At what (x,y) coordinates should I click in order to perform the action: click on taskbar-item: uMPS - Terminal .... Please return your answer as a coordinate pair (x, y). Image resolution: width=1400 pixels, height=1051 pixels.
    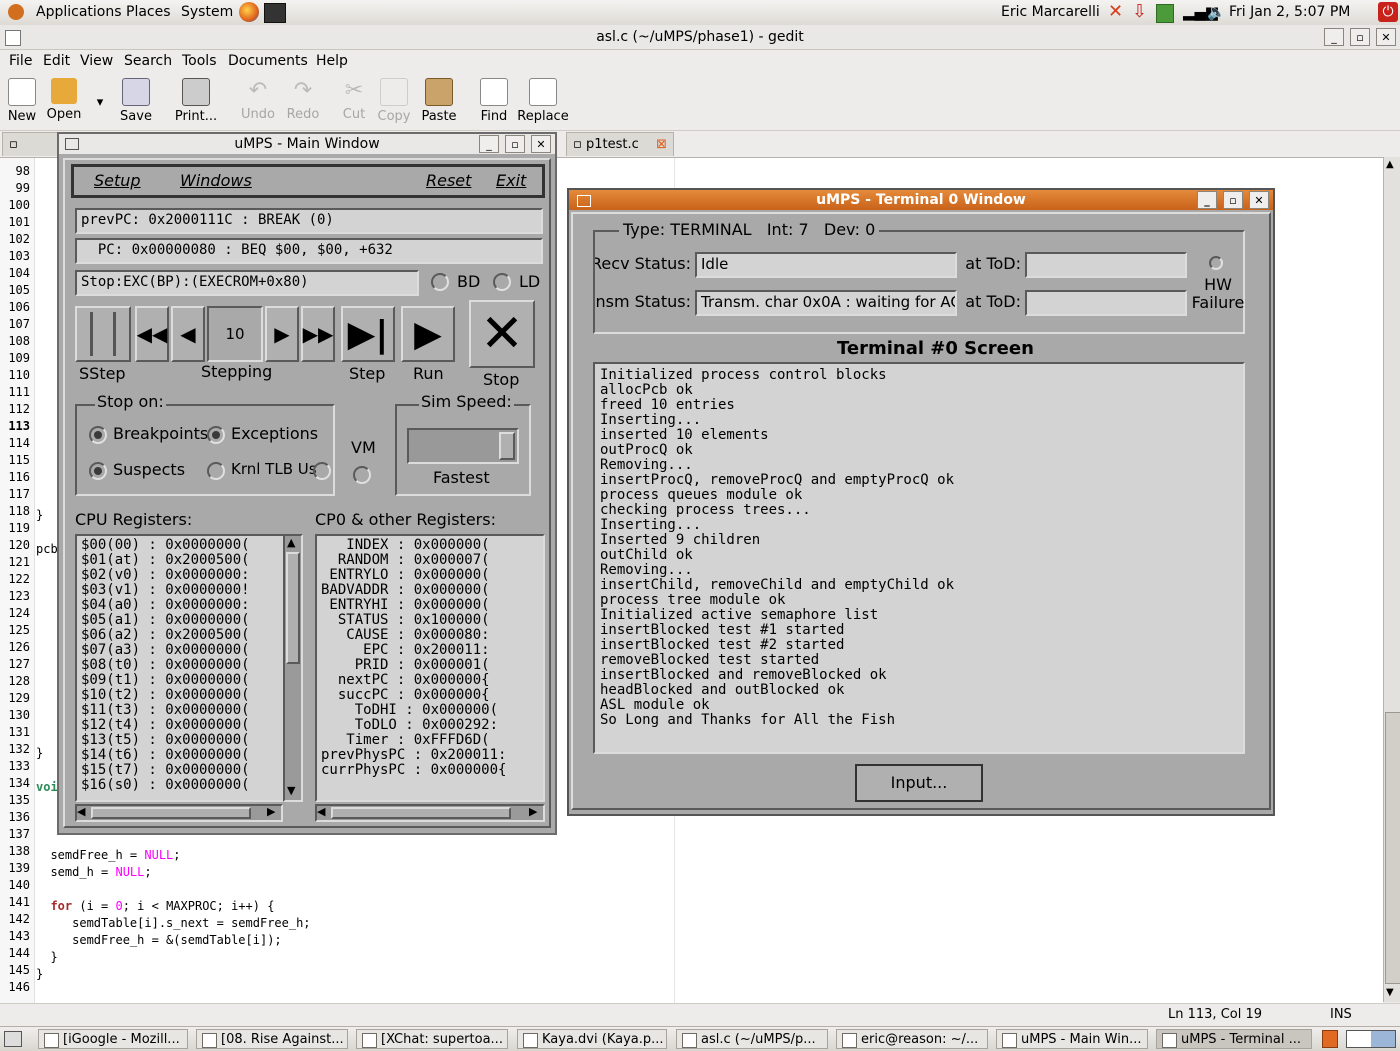
    Looking at the image, I should click on (1234, 1039).